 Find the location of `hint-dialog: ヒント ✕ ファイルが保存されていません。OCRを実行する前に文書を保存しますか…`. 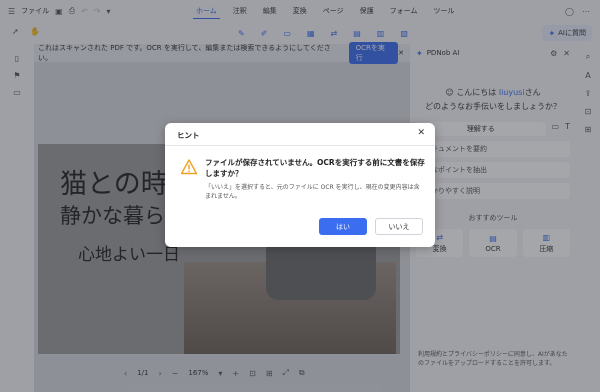

hint-dialog: ヒント ✕ ファイルが保存されていません。OCRを実行する前に文書を保存しますか… is located at coordinates (300, 185).